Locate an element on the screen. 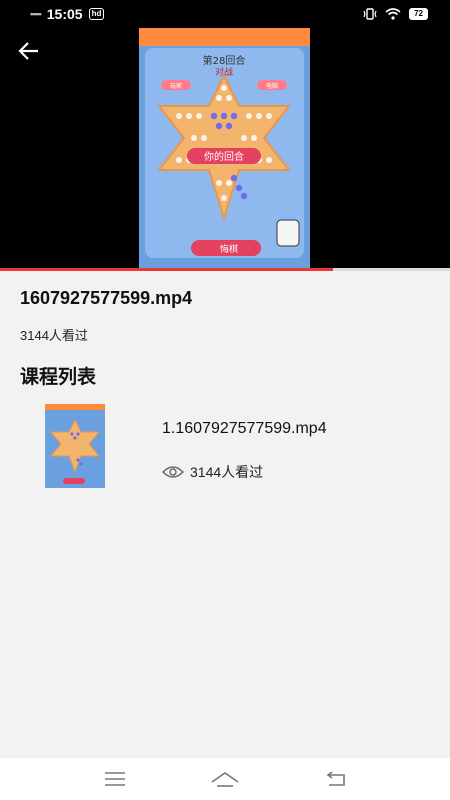 Image resolution: width=450 pixels, height=800 pixels. system-nav-bar is located at coordinates (225, 779).